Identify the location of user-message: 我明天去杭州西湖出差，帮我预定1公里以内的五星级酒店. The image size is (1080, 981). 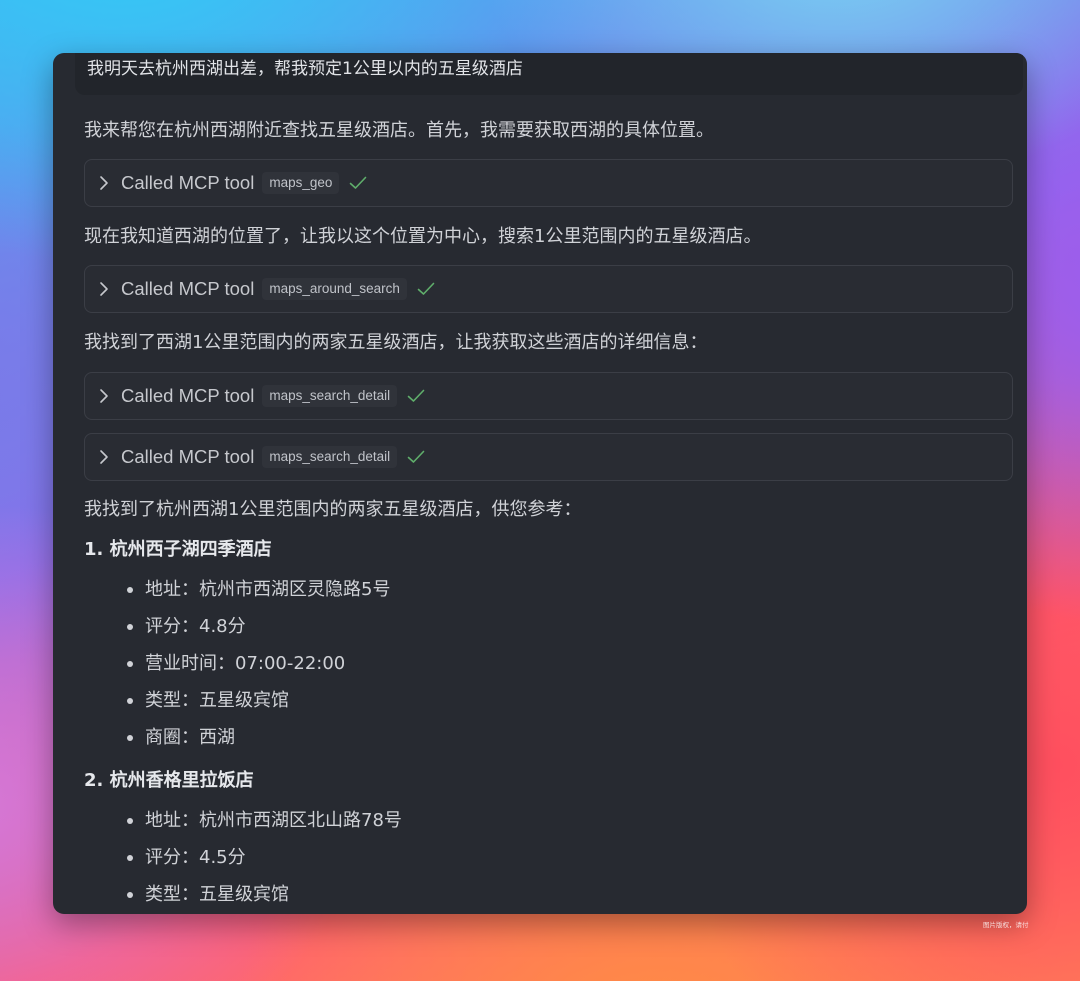
(549, 74).